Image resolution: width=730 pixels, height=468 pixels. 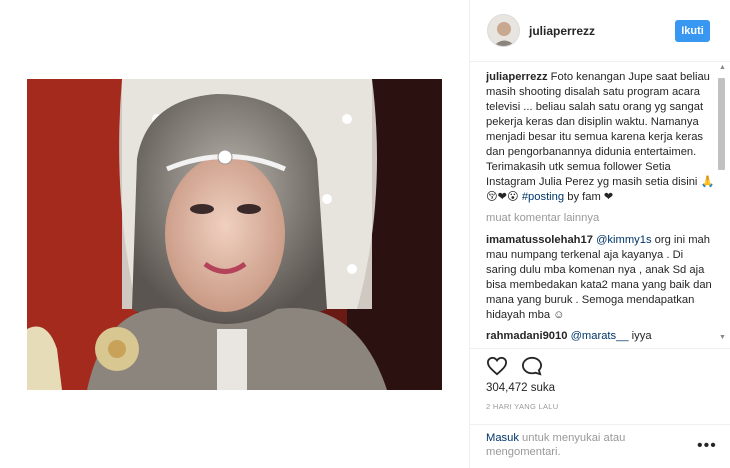 I want to click on comment-text: iyya, so click(x=640, y=336).